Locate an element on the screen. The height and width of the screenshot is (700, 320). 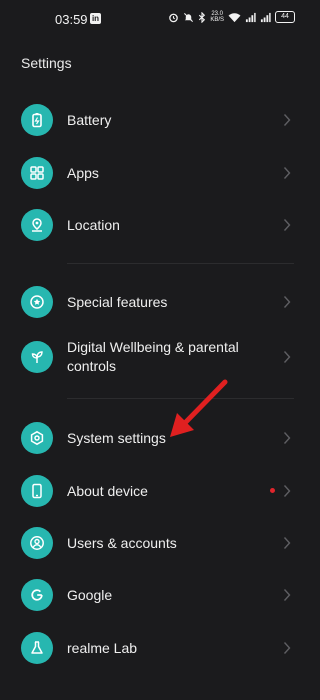
settings-item-label: Users & accounts is located at coordinates (122, 543).